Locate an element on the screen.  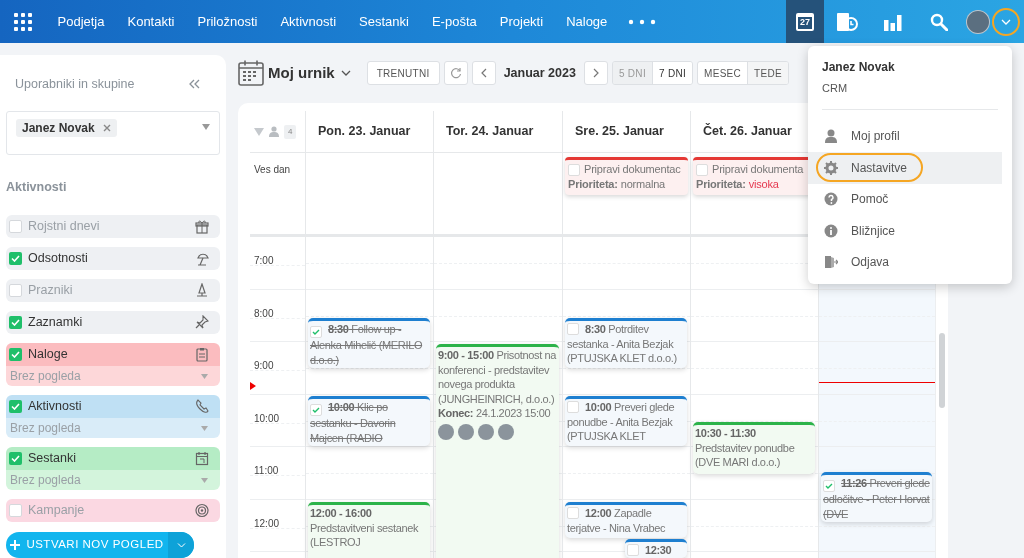
all-day-event: Pripravi dokumentac Prioriteta: normalna is located at coordinates (626, 176).